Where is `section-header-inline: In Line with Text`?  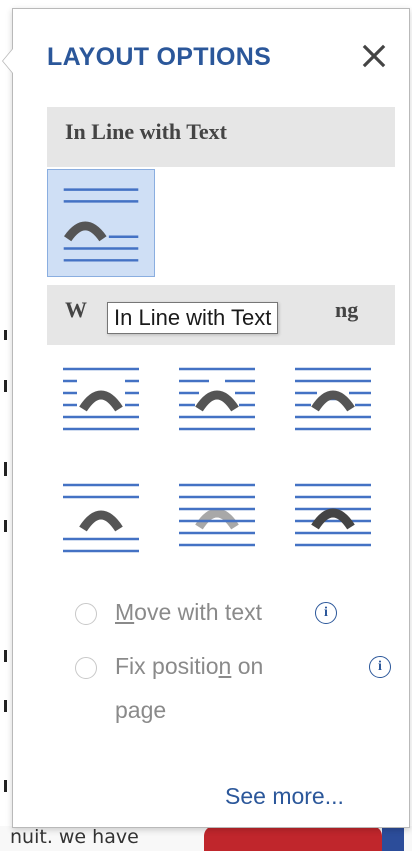
section-header-inline: In Line with Text is located at coordinates (221, 137).